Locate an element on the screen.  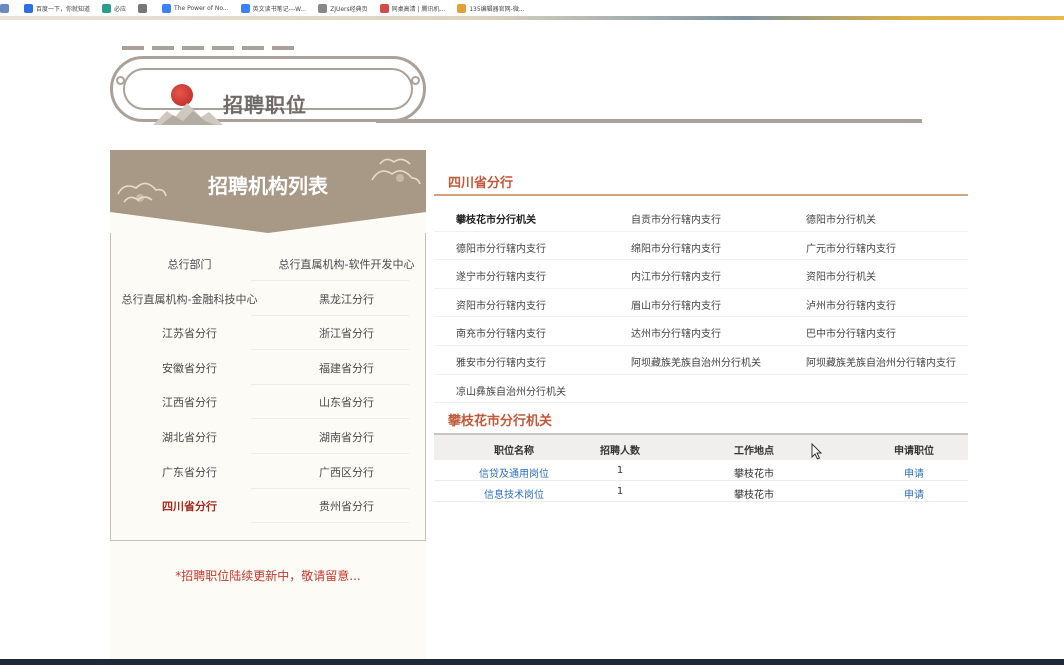
org-list-title: 招聘机构列表 is located at coordinates (268, 186).